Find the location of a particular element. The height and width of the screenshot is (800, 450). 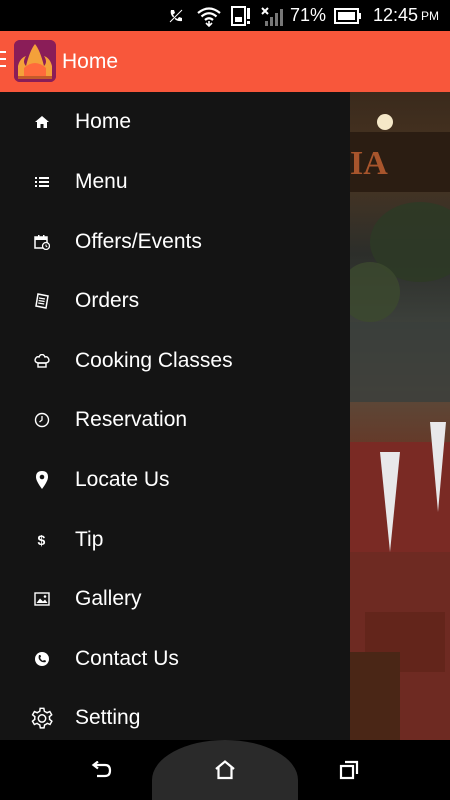

calendar-icon is located at coordinates (42, 242).